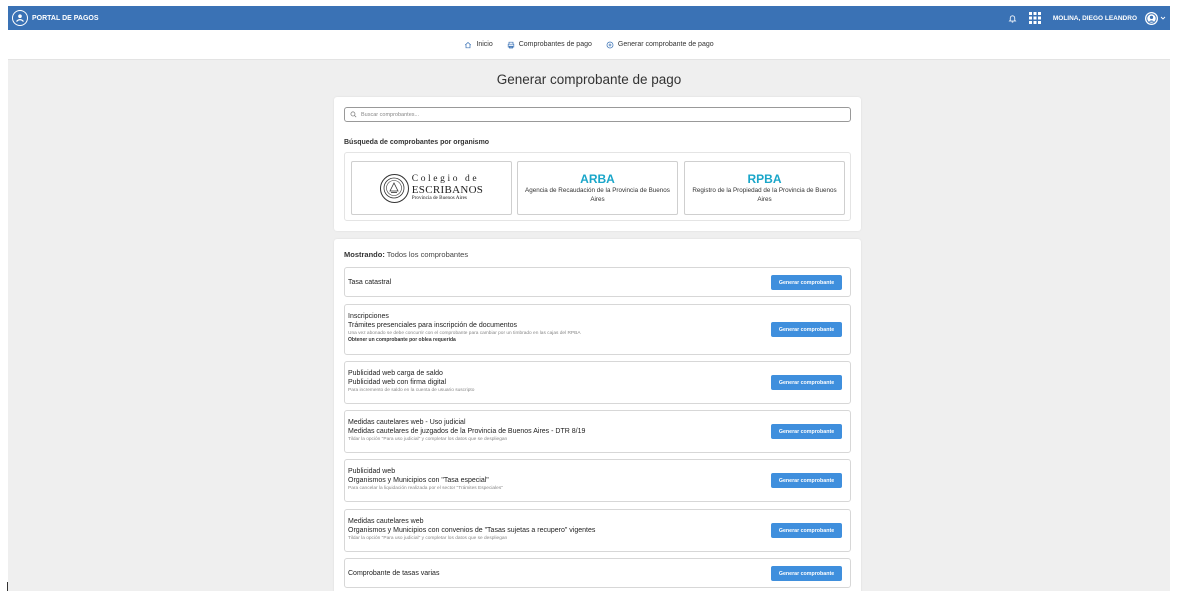 This screenshot has height=591, width=1178. What do you see at coordinates (417, 142) in the screenshot?
I see `organisms-heading: Búsqueda de comprobantes por organismo` at bounding box center [417, 142].